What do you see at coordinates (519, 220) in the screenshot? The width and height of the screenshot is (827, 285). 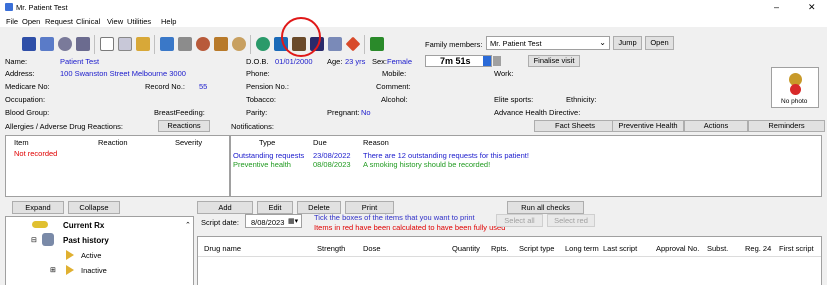 I see `select-all-button: Select all` at bounding box center [519, 220].